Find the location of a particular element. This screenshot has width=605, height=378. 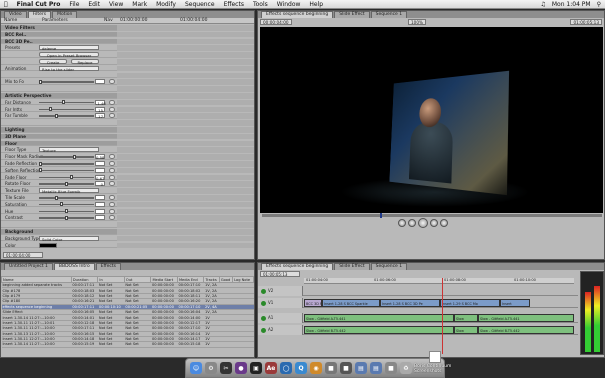

timeline-clip: Slow is located at coordinates (466, 318).